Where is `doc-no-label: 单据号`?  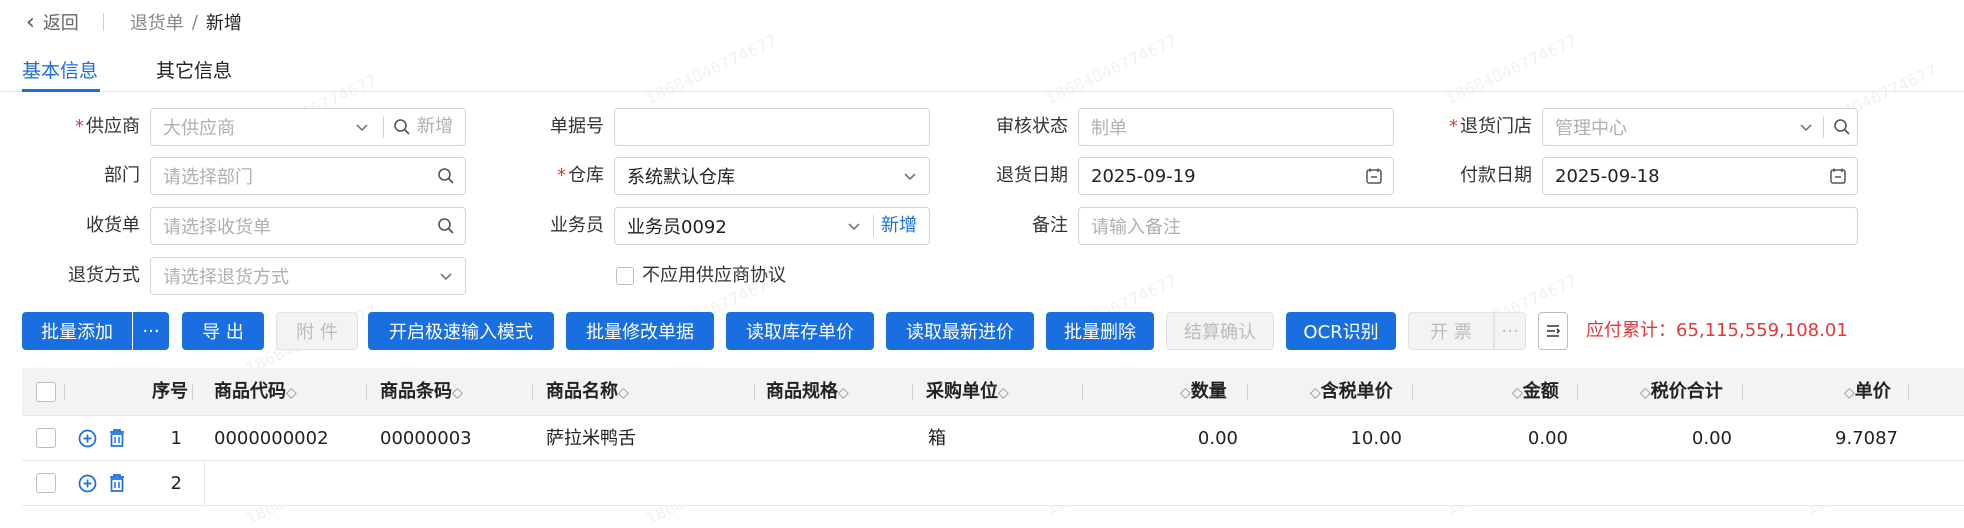
doc-no-label: 单据号 is located at coordinates (577, 126).